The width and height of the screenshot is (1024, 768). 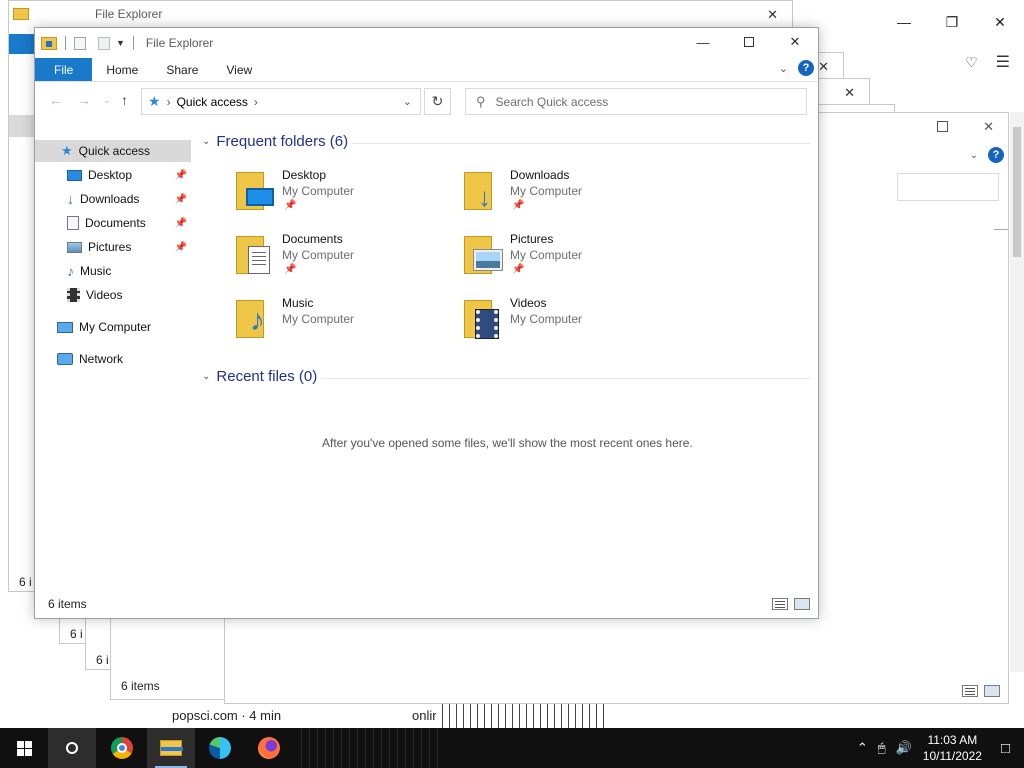 I want to click on start-button, so click(x=24, y=748).